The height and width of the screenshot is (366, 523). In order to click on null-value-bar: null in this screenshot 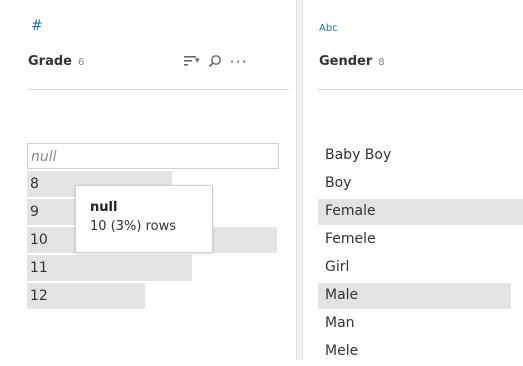, I will do `click(153, 156)`.